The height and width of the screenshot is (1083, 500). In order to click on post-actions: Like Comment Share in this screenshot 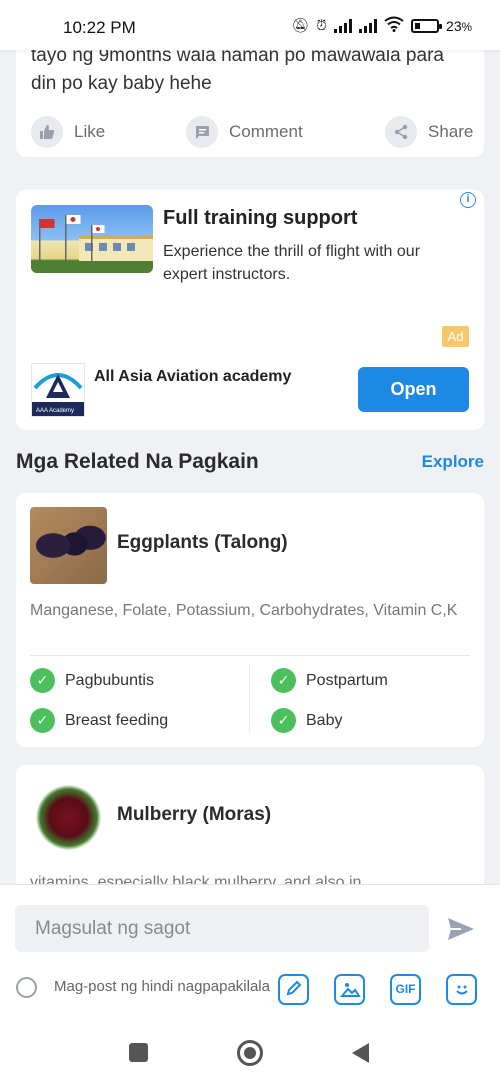, I will do `click(250, 132)`.